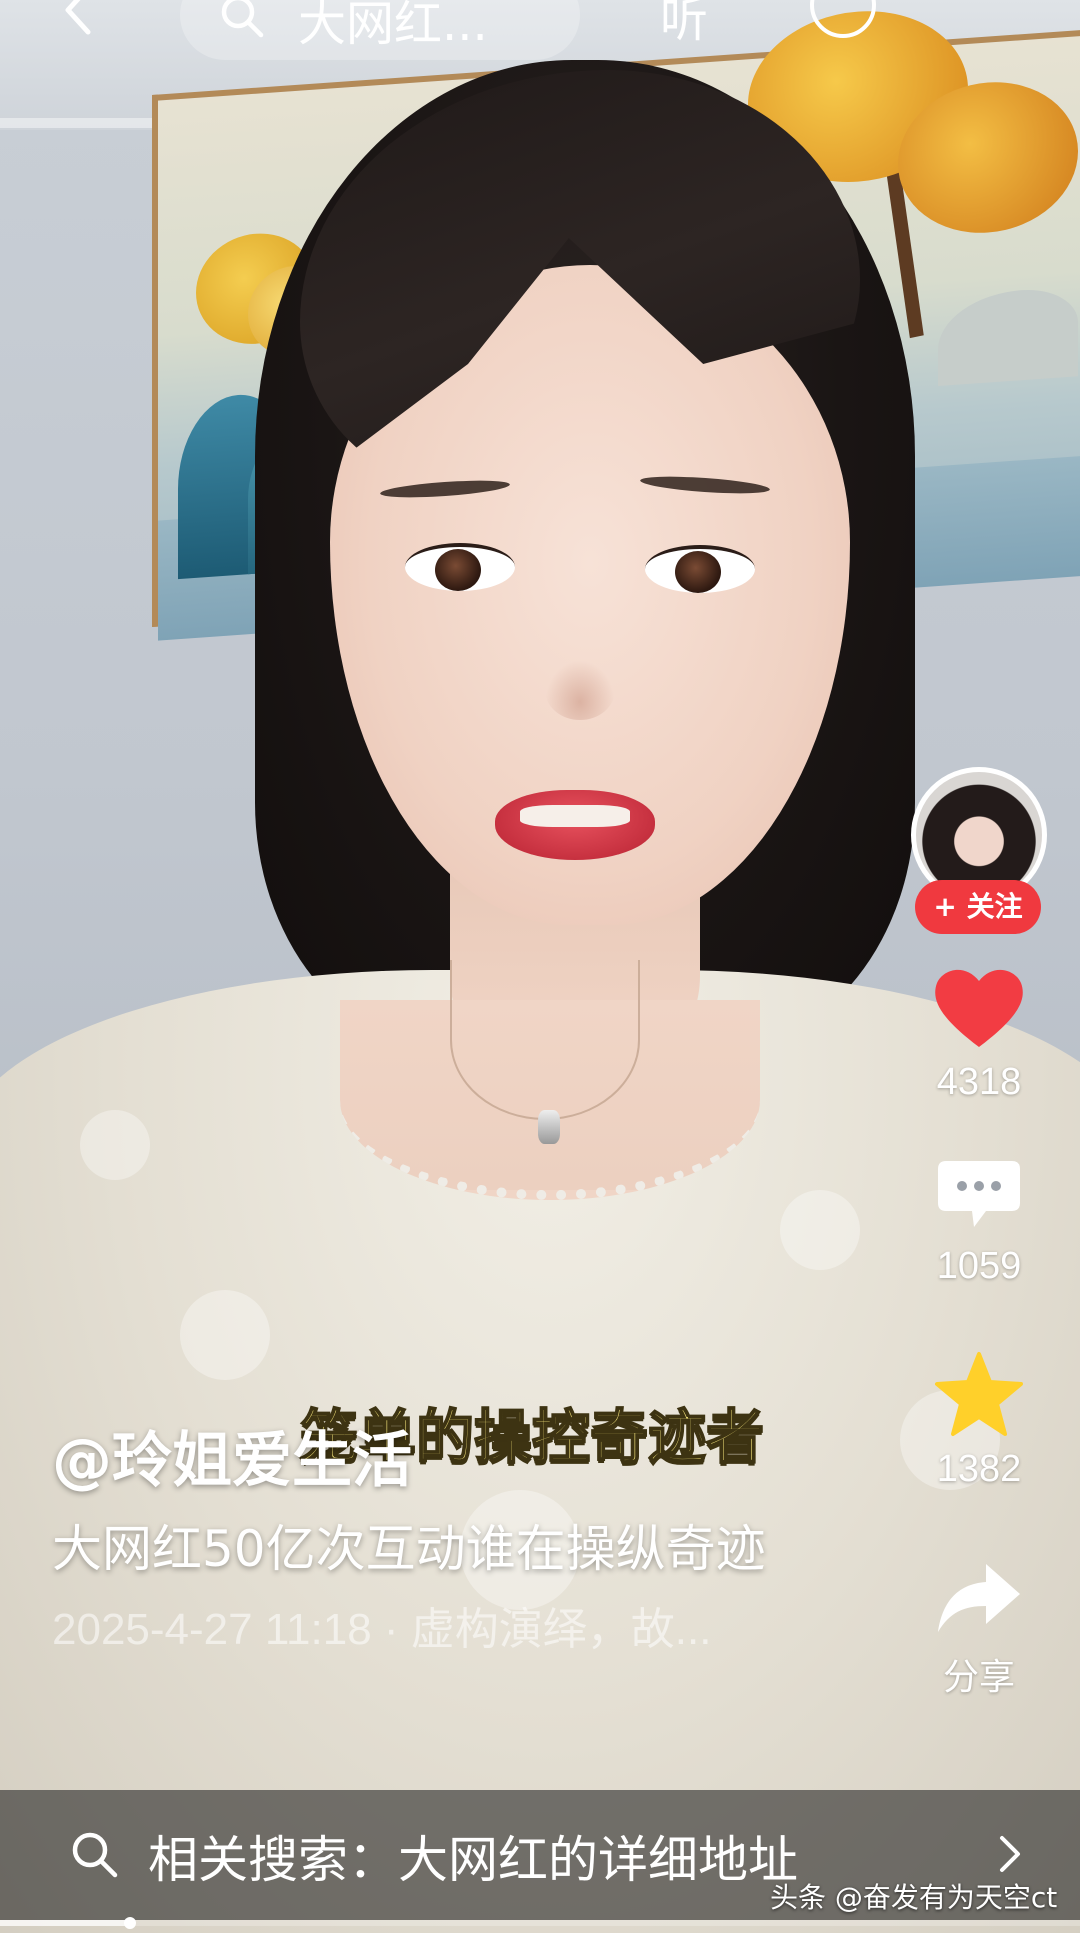 The image size is (1080, 1933). I want to click on listen-button: 听, so click(684, 25).